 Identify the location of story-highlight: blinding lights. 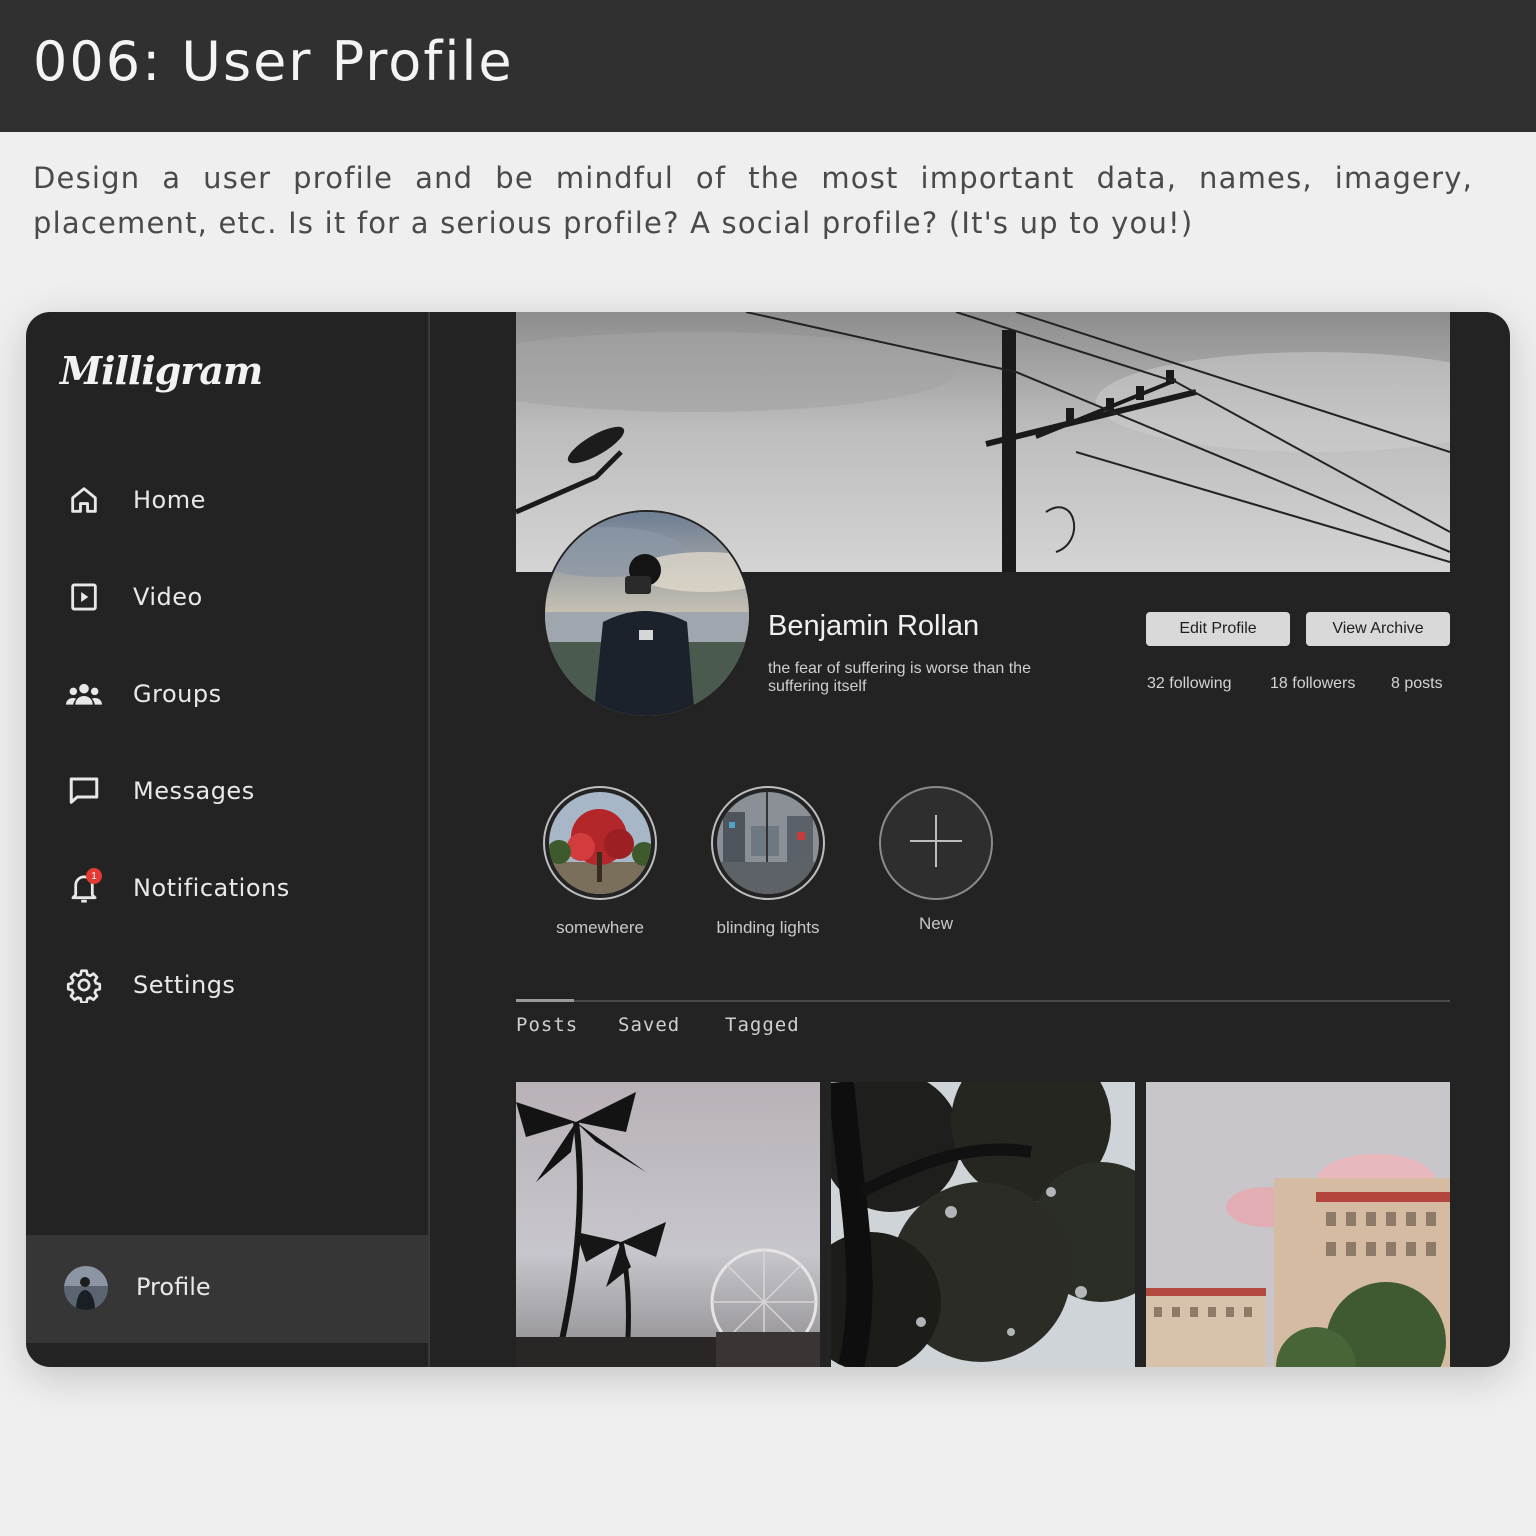
(768, 862).